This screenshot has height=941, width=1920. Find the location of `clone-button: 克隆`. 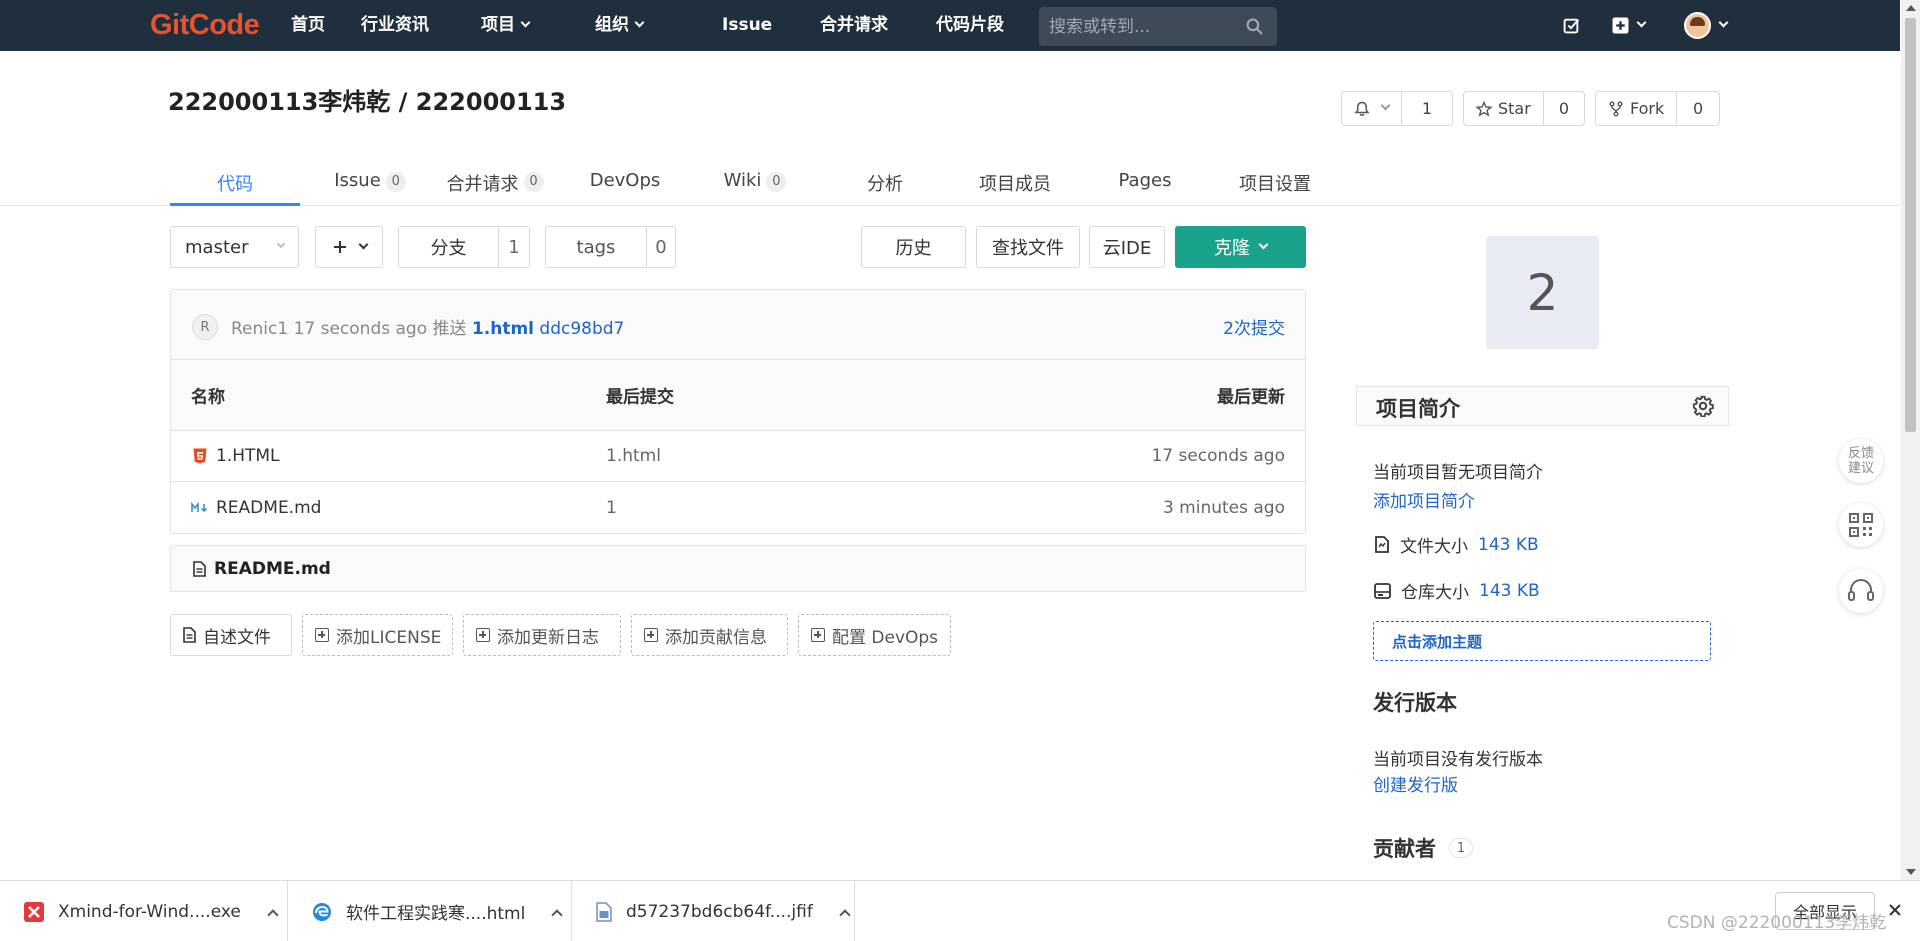

clone-button: 克隆 is located at coordinates (1240, 247).